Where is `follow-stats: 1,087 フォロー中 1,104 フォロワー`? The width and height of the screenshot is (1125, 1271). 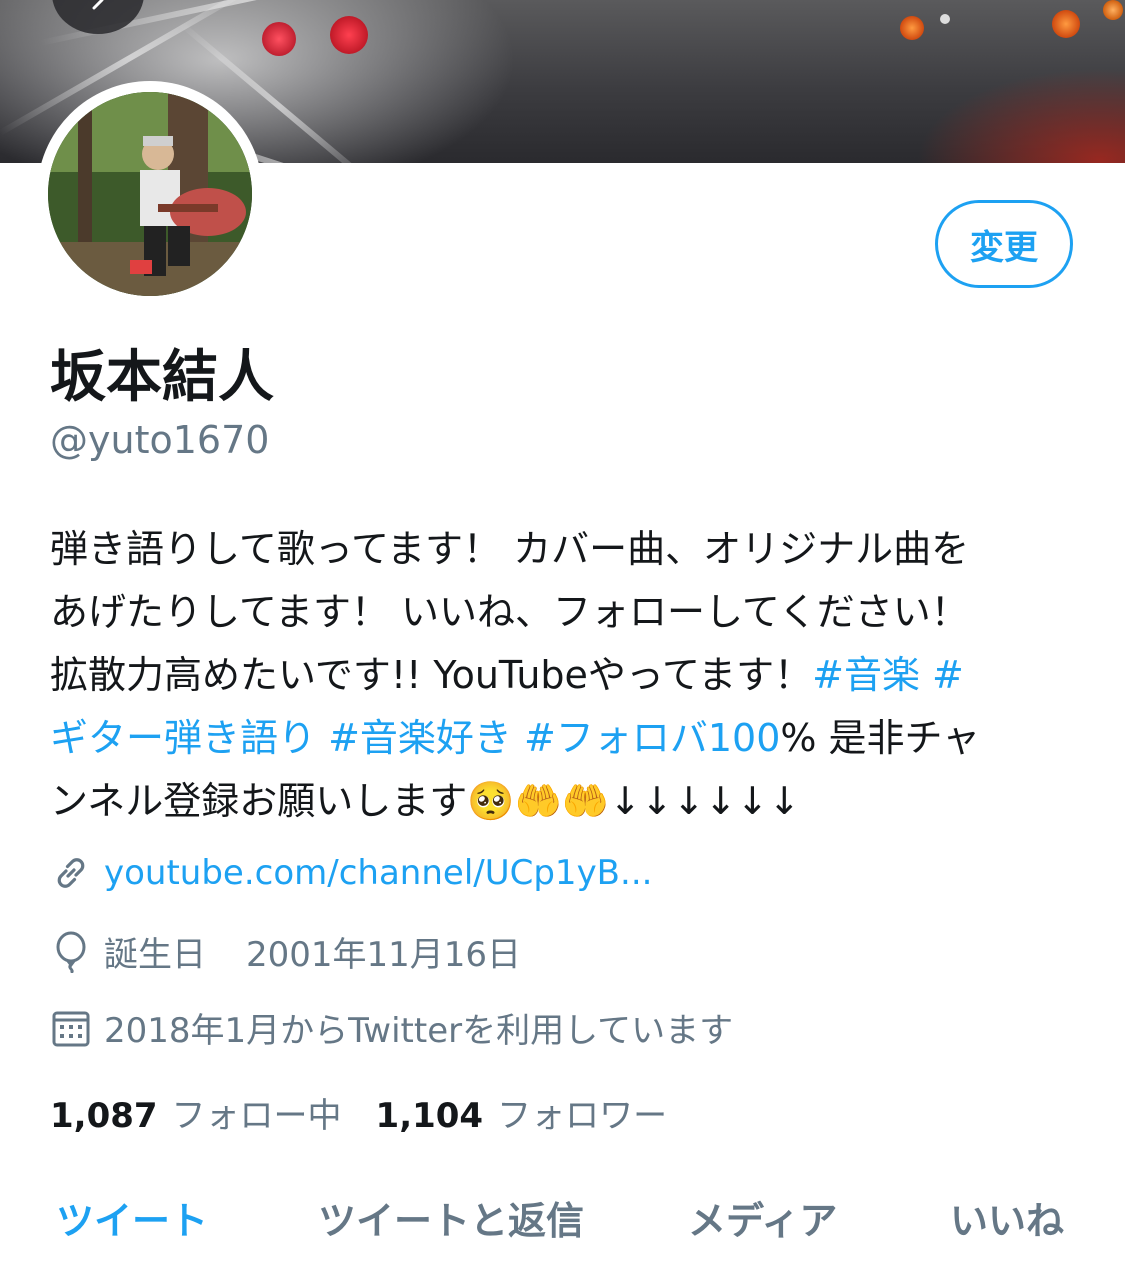 follow-stats: 1,087 フォロー中 1,104 フォロワー is located at coordinates (375, 1112).